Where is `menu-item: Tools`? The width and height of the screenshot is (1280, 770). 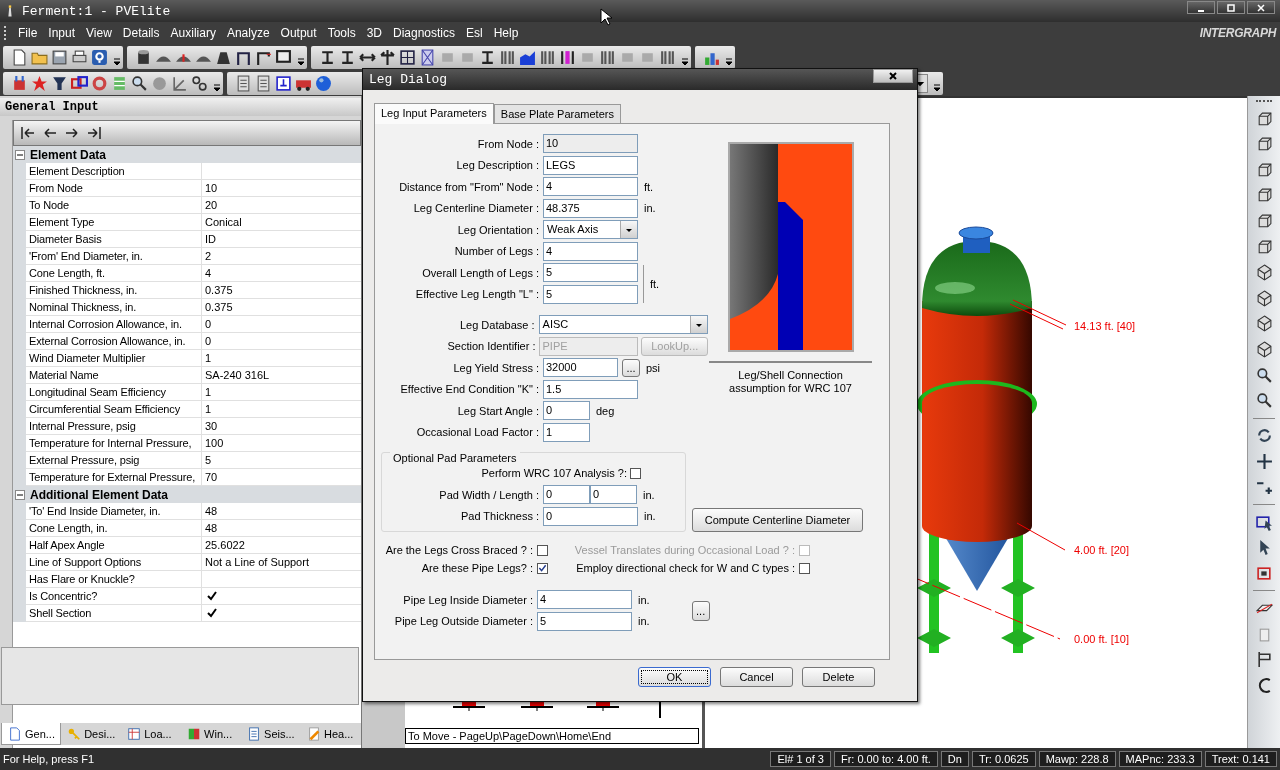
menu-item: Tools is located at coordinates (343, 33).